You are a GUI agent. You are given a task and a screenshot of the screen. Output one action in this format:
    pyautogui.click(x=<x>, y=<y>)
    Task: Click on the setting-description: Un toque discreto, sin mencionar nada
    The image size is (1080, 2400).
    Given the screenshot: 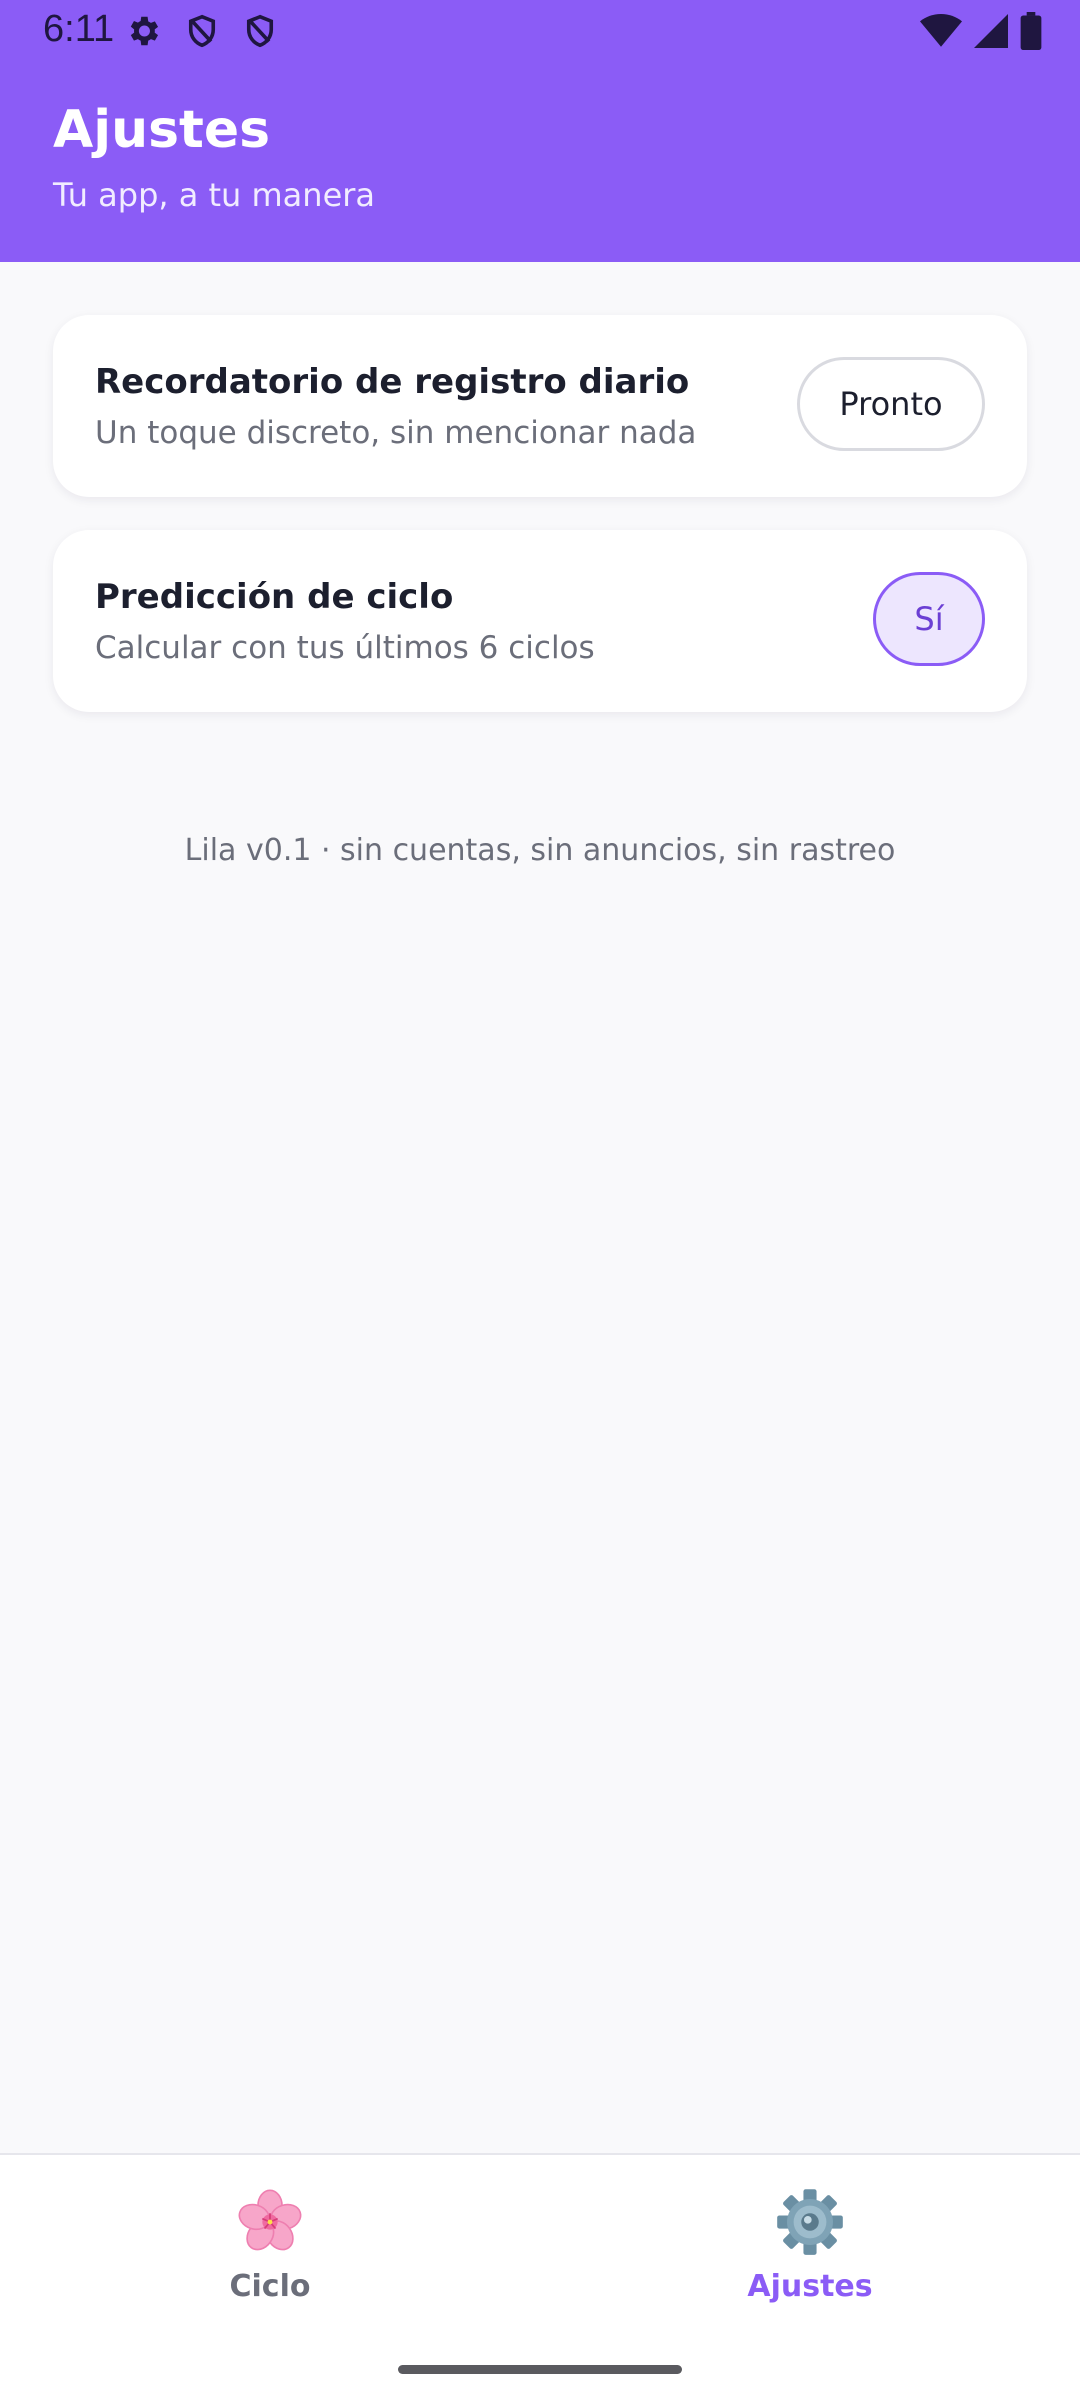 What is the action you would take?
    pyautogui.click(x=396, y=433)
    